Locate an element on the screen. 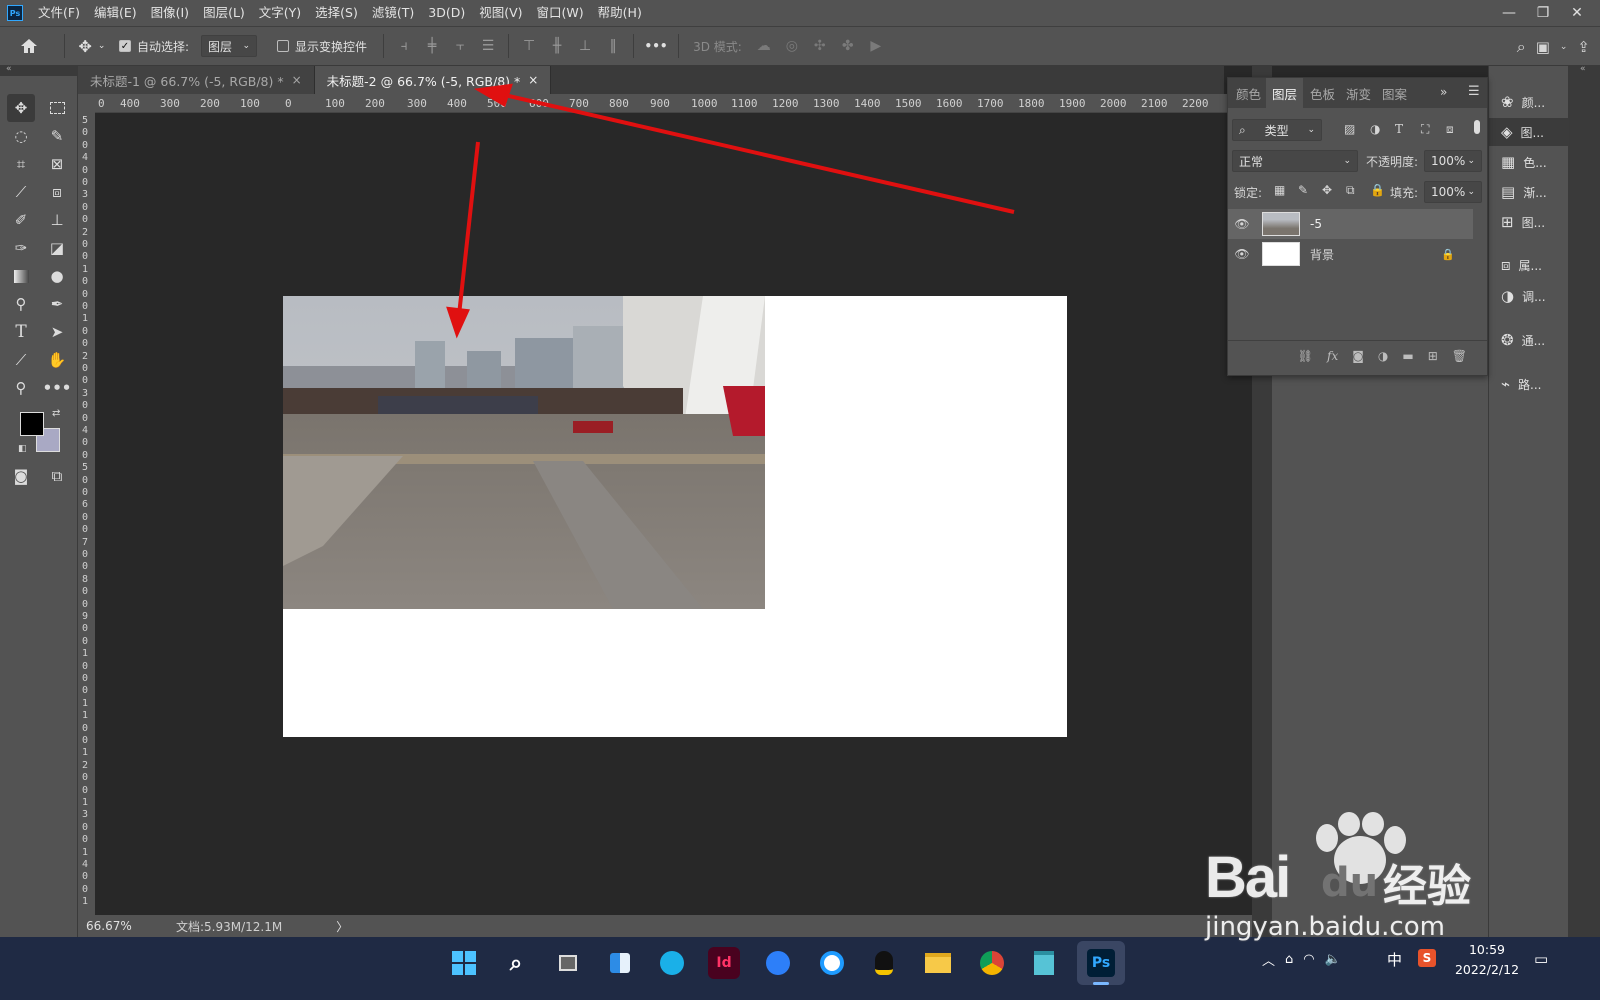  status-menu-arrow: 〉 is located at coordinates (342, 926).